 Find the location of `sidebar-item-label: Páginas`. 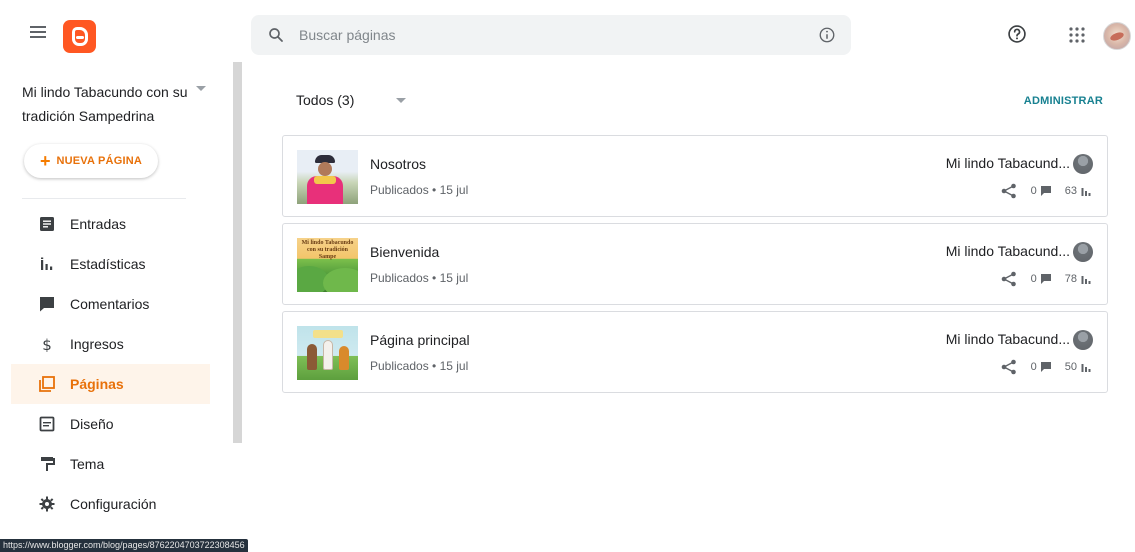

sidebar-item-label: Páginas is located at coordinates (97, 384).